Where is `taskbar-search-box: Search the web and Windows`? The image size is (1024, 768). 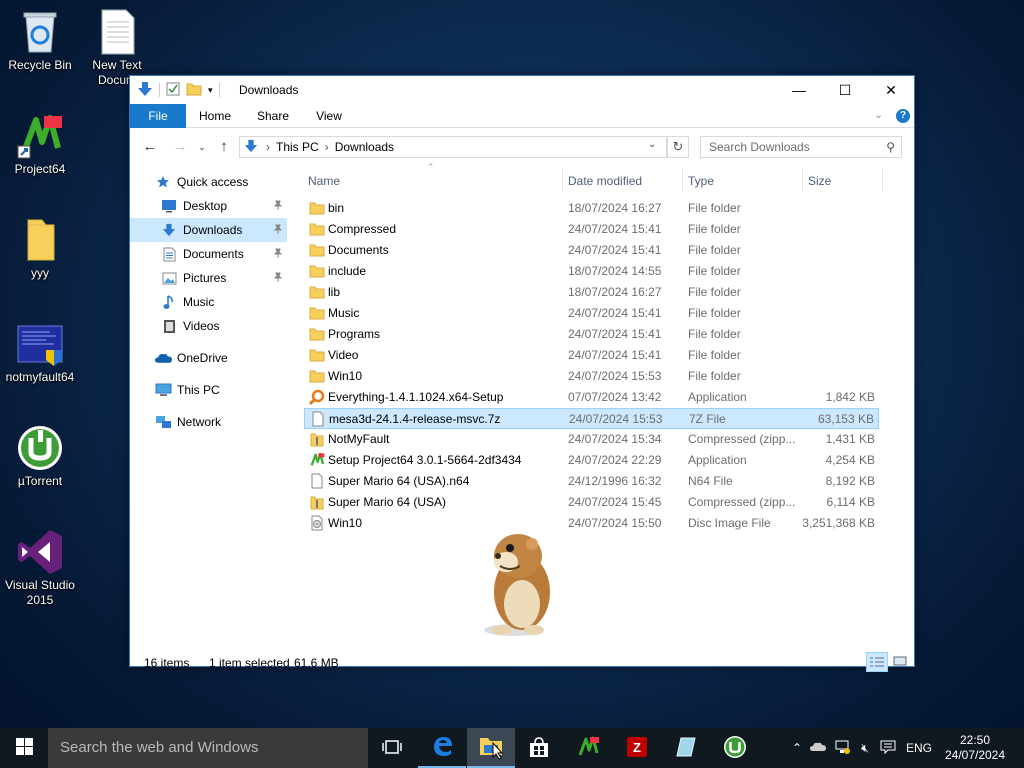 taskbar-search-box: Search the web and Windows is located at coordinates (208, 748).